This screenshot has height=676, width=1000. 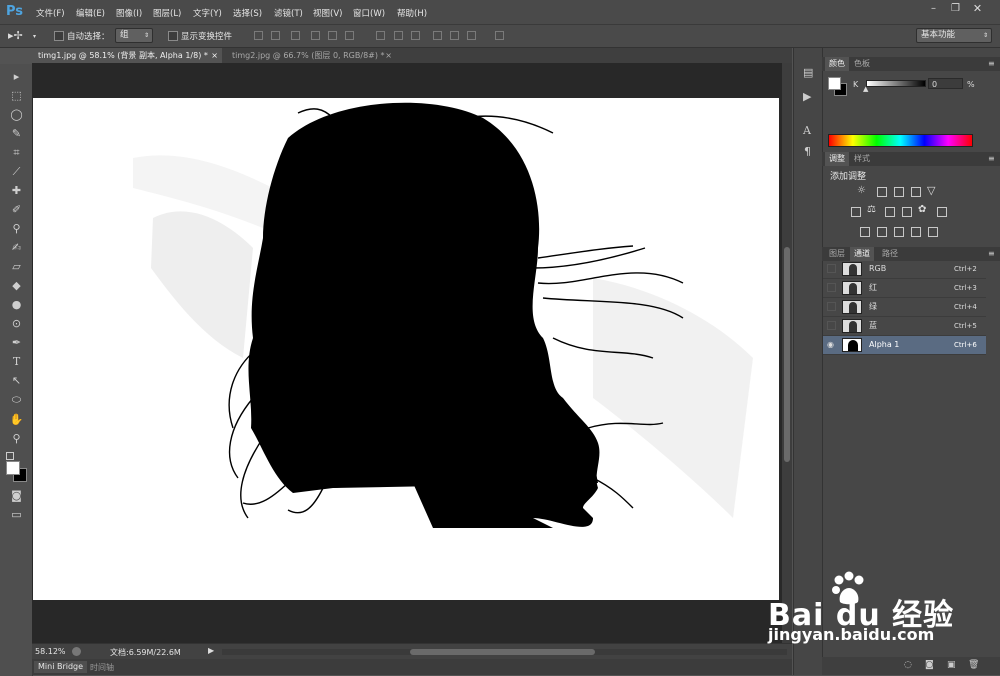 I want to click on color-balance-icon: ⚖, so click(x=871, y=209).